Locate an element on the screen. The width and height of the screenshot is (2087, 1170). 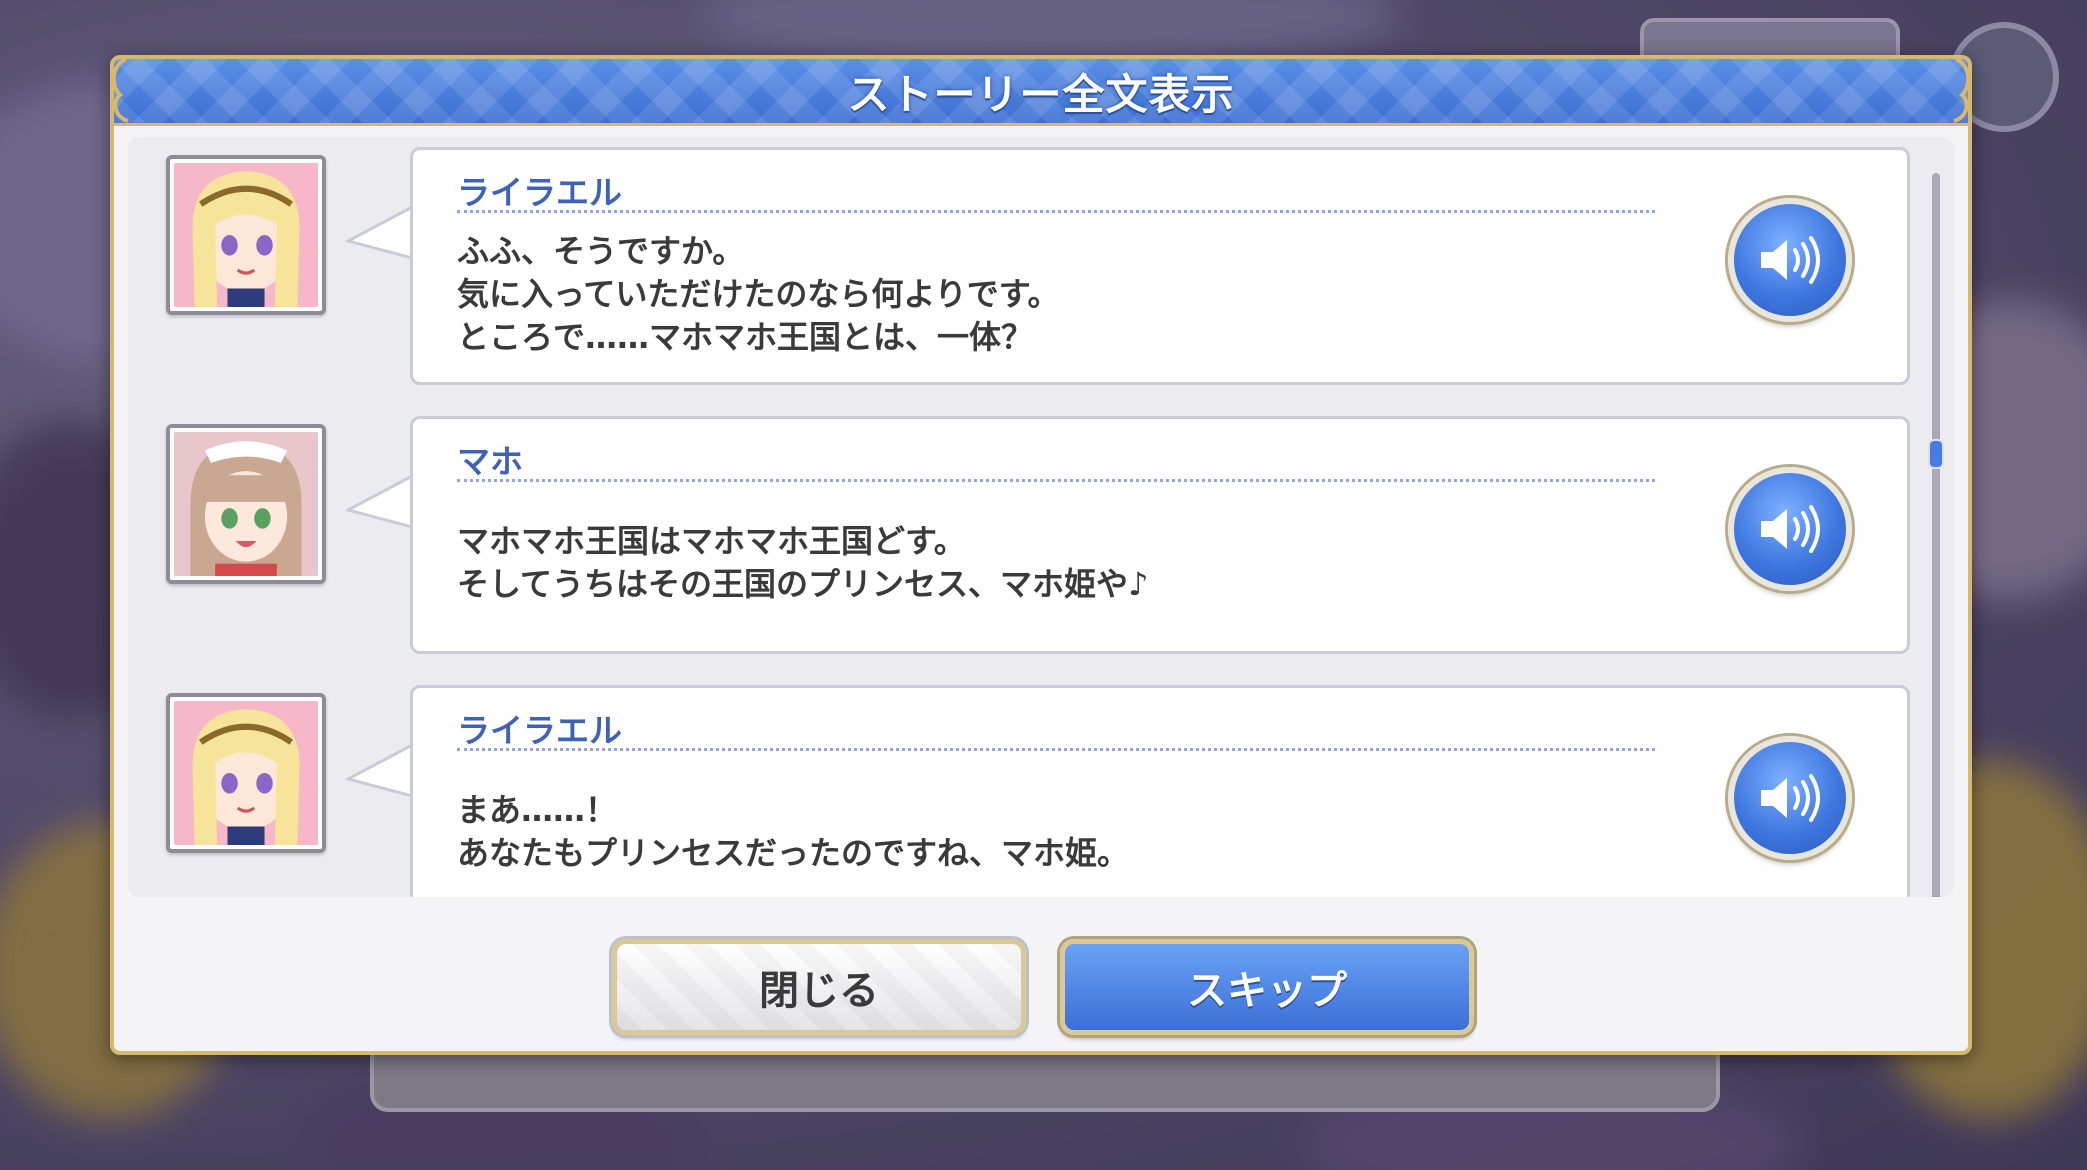
dialogue-line: ところで……マホマホ王国とは、一体？ is located at coordinates (745, 337).